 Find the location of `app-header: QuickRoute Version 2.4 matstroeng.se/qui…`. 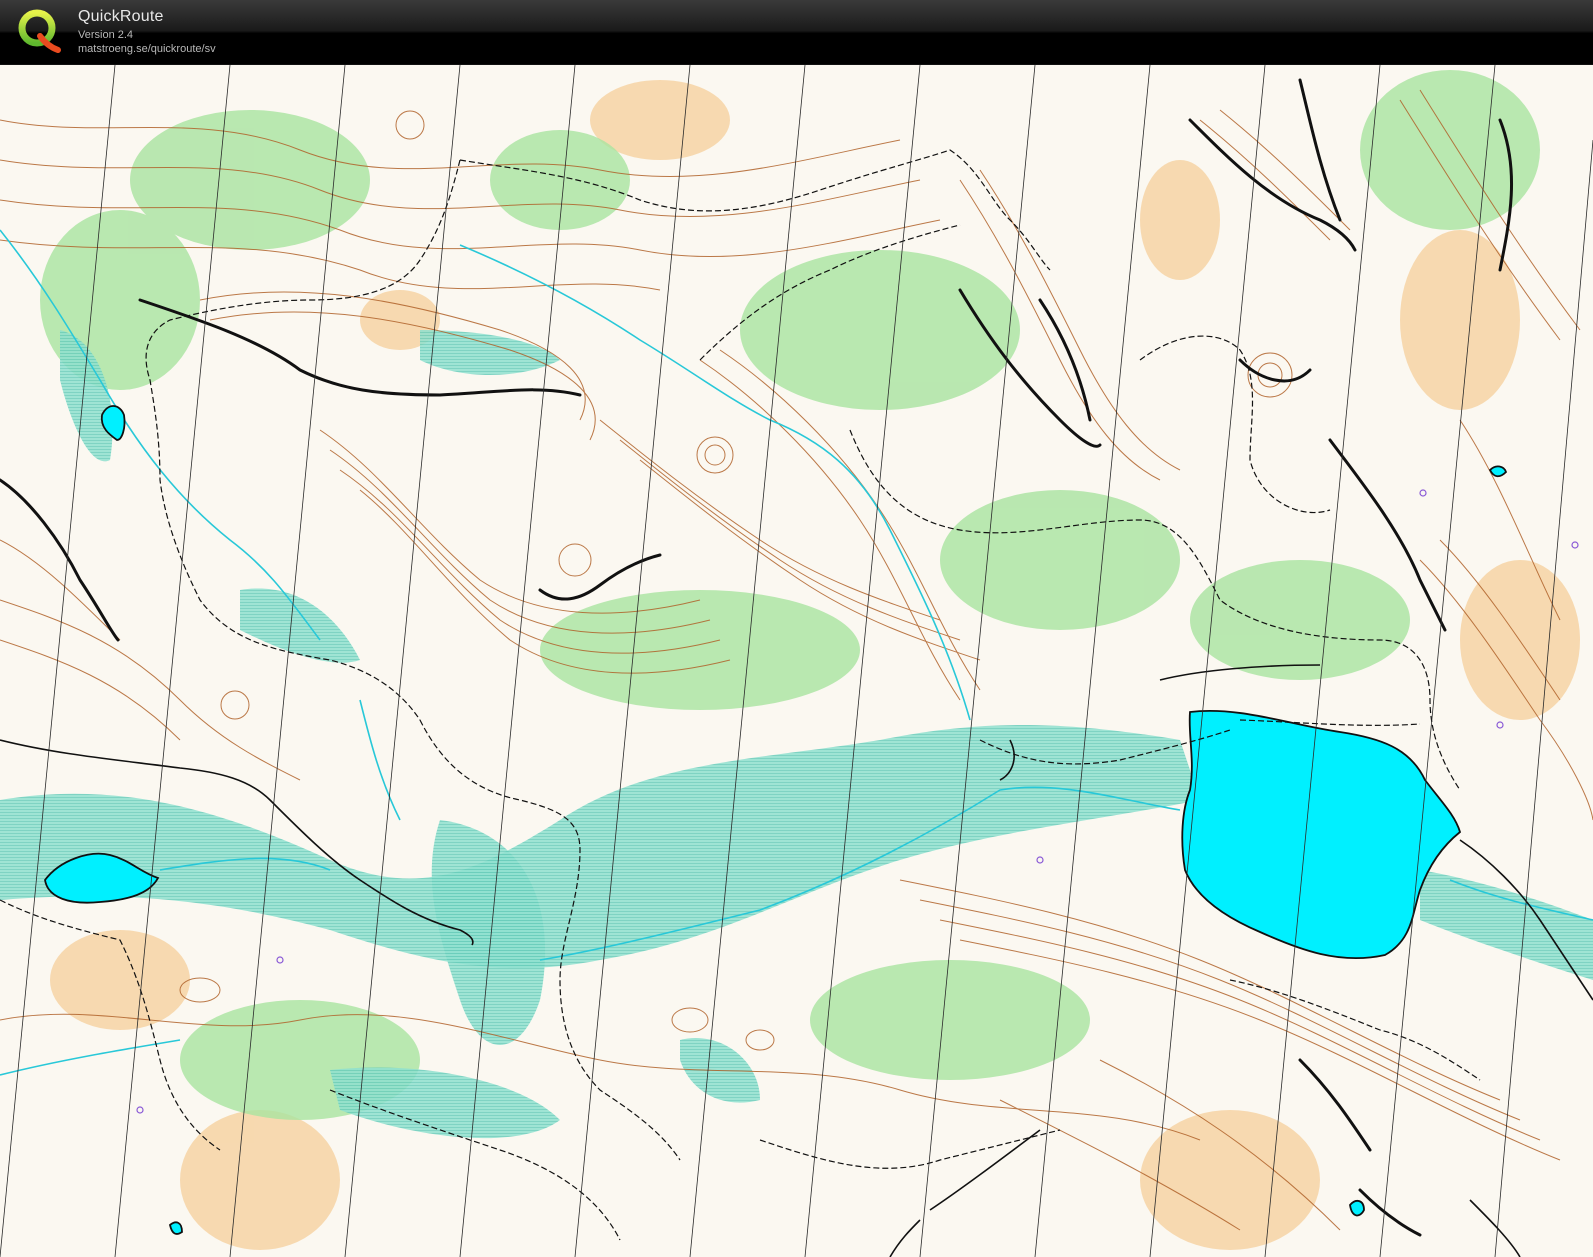

app-header: QuickRoute Version 2.4 matstroeng.se/qui… is located at coordinates (796, 32).